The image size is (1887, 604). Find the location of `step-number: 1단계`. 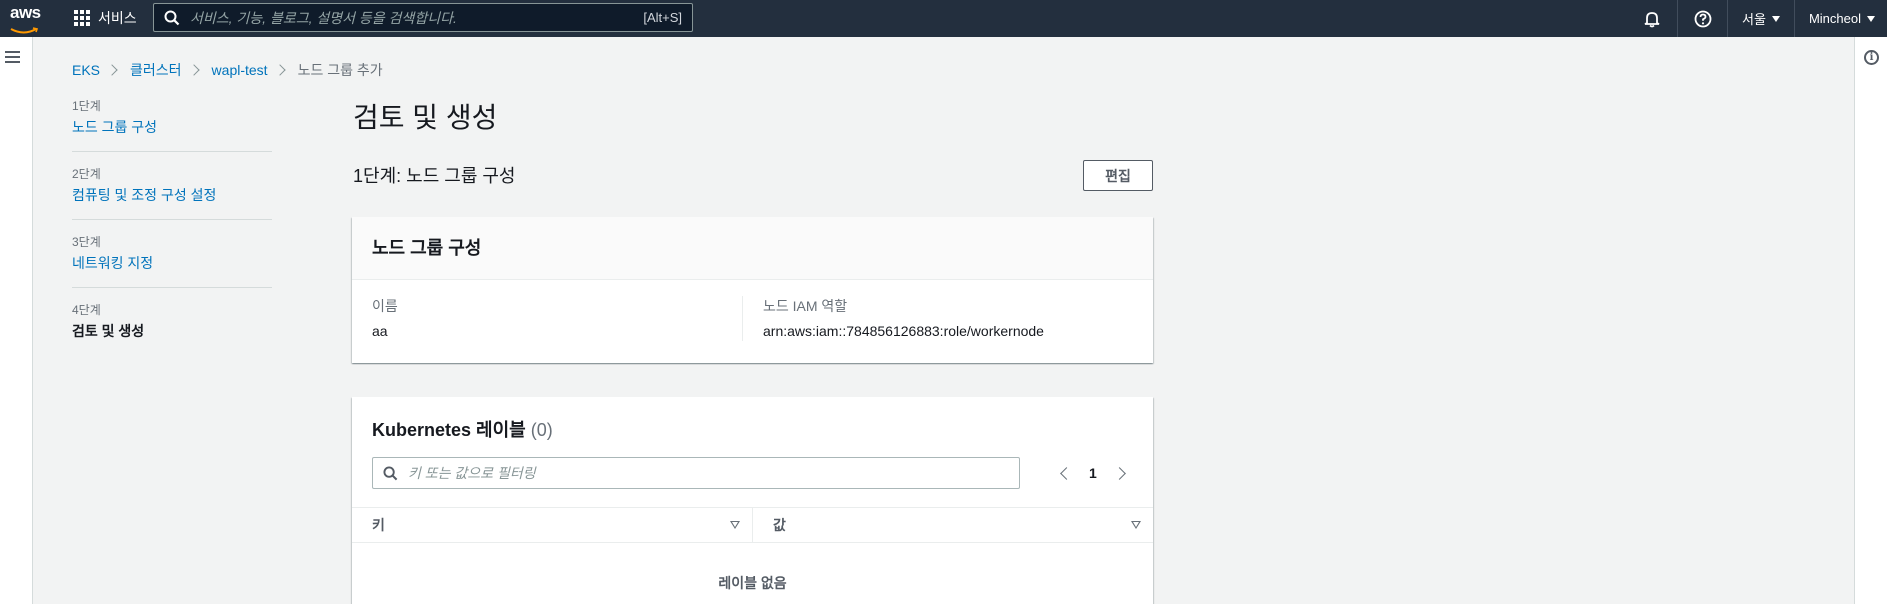

step-number: 1단계 is located at coordinates (86, 106).